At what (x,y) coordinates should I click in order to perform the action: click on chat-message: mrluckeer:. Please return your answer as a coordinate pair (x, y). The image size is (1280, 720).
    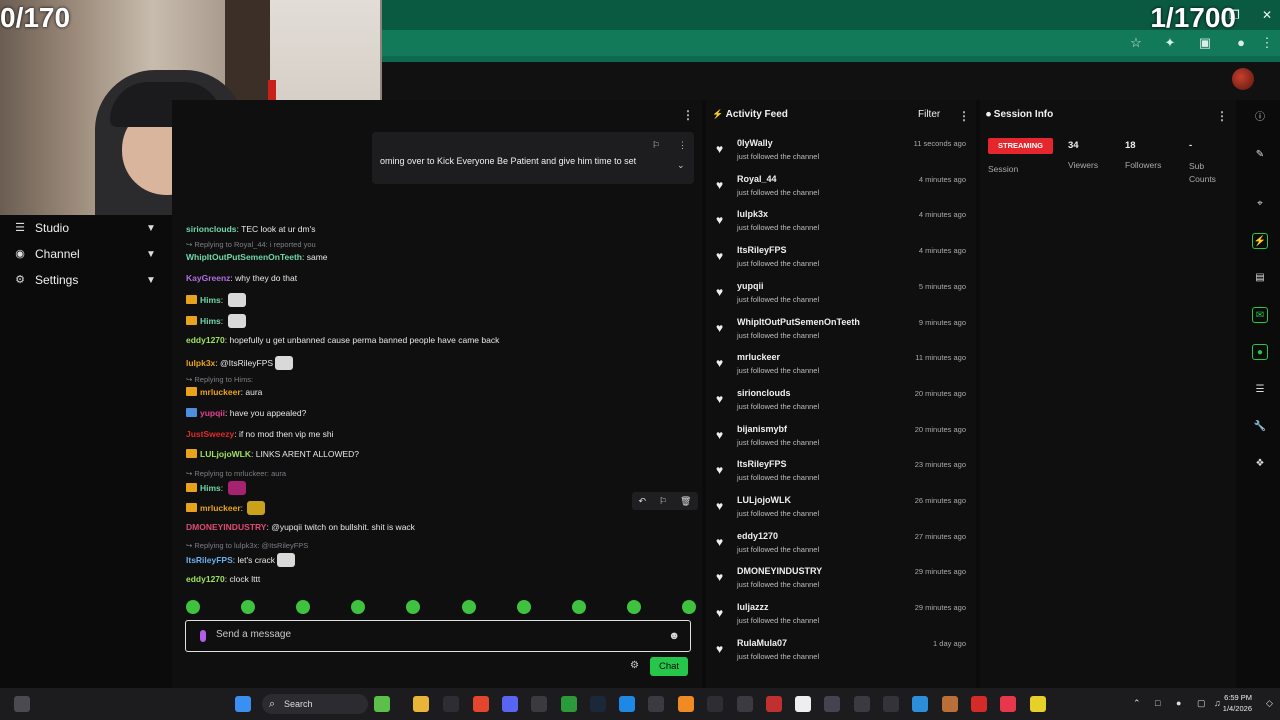
    Looking at the image, I should click on (226, 508).